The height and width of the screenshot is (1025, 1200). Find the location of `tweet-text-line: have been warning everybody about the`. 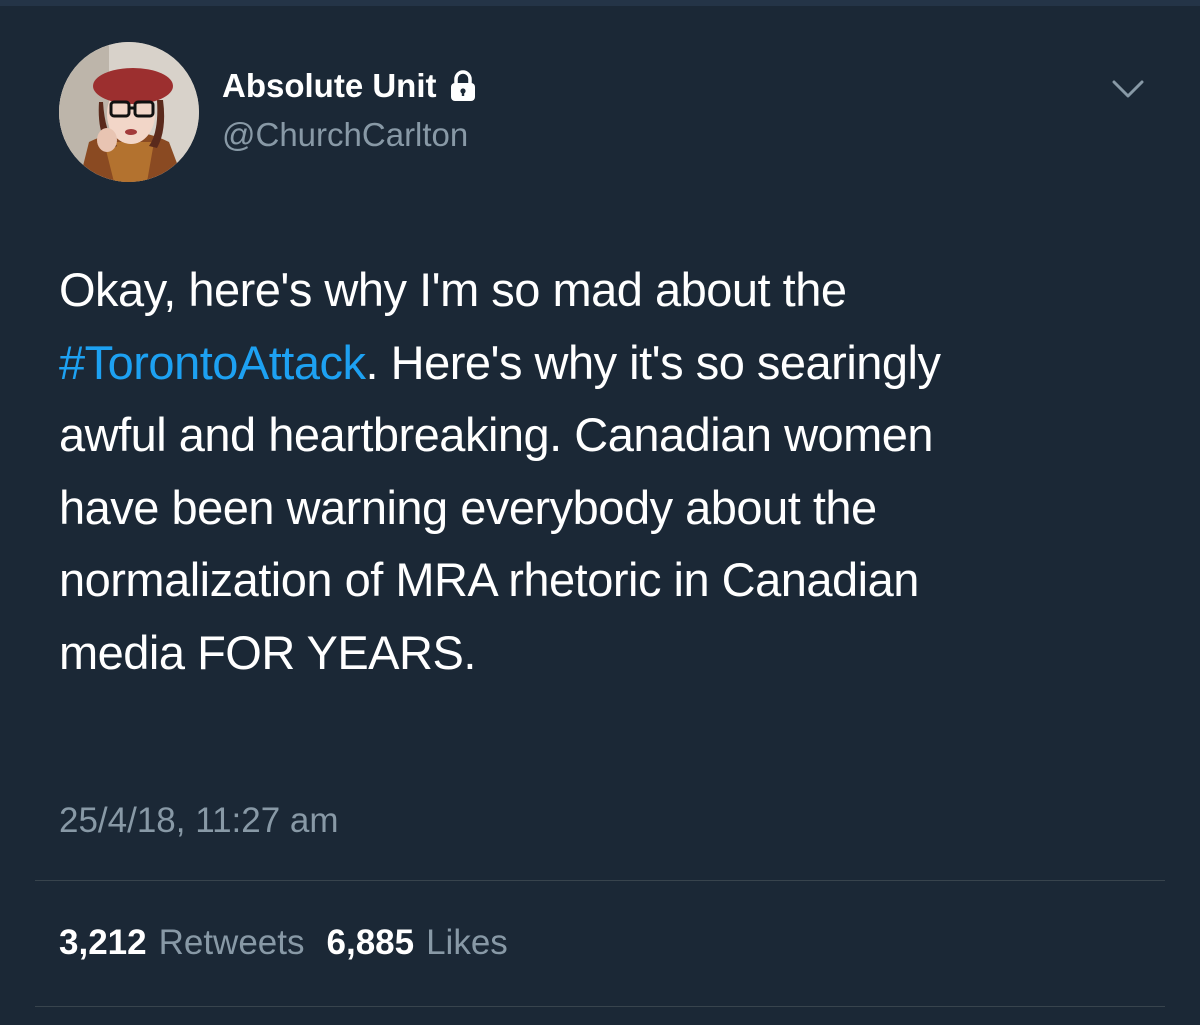

tweet-text-line: have been warning everybody about the is located at coordinates (468, 507).